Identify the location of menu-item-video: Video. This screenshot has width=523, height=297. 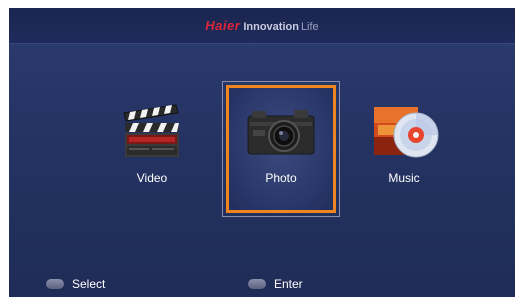
(152, 148).